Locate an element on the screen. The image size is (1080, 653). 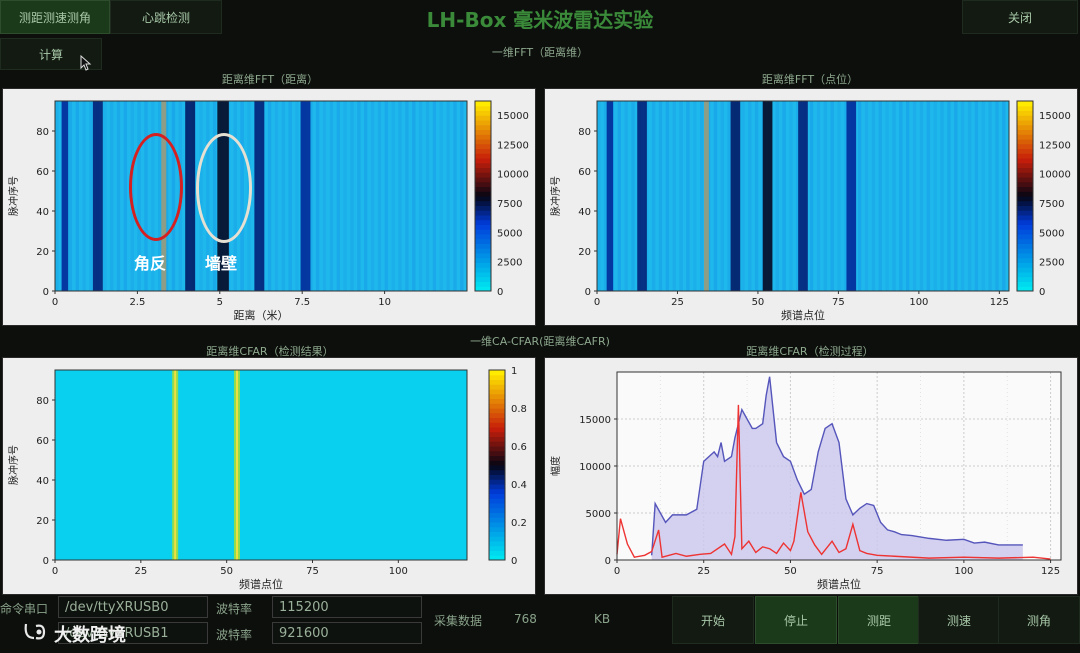
colorbar-tick: 1 is located at coordinates (514, 371).